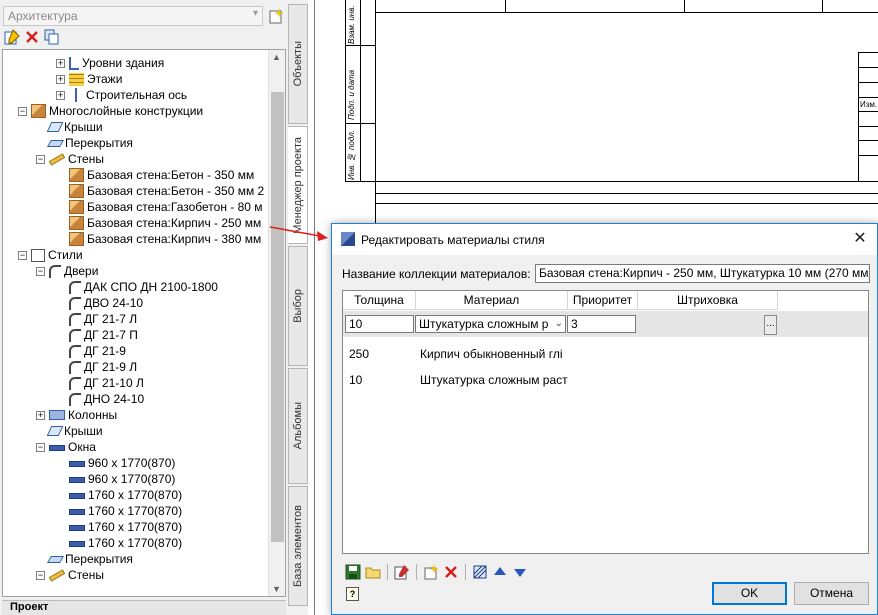 The width and height of the screenshot is (878, 615). I want to click on category-combo: Архитектура ▾, so click(133, 16).